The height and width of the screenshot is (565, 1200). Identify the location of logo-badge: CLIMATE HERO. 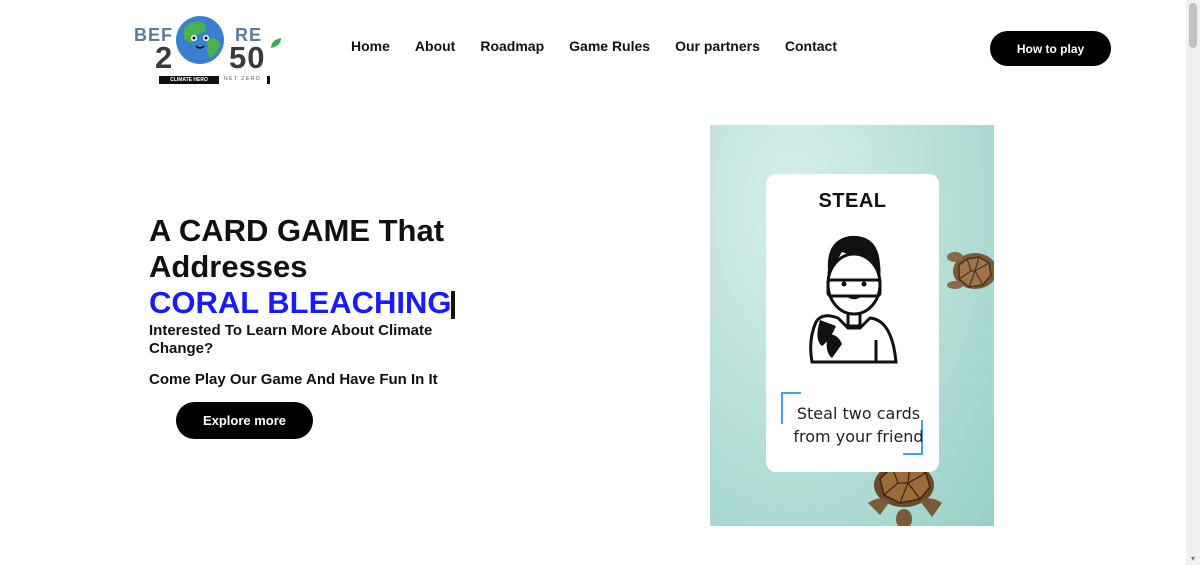
(189, 80).